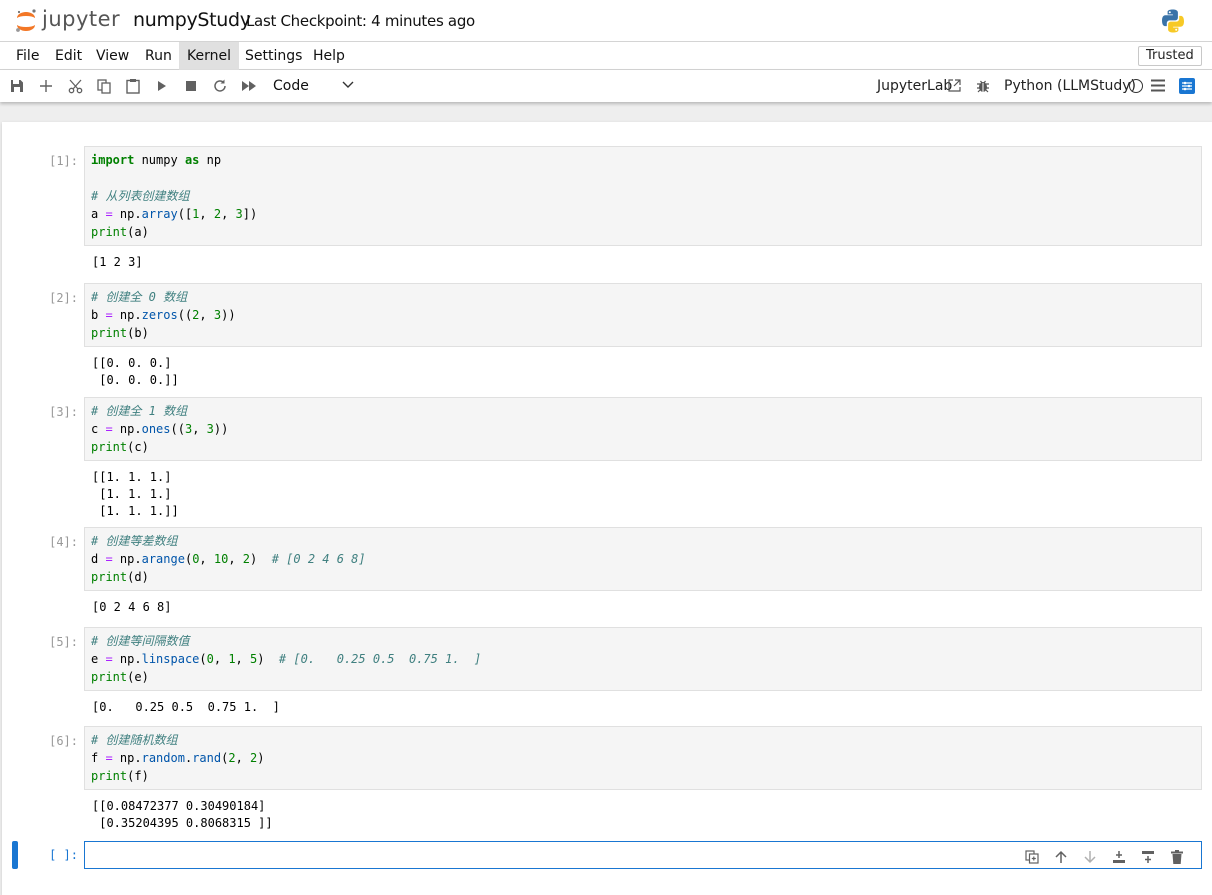 This screenshot has height=895, width=1212. Describe the element at coordinates (68, 56) in the screenshot. I see `menu-edit: Edit` at that location.